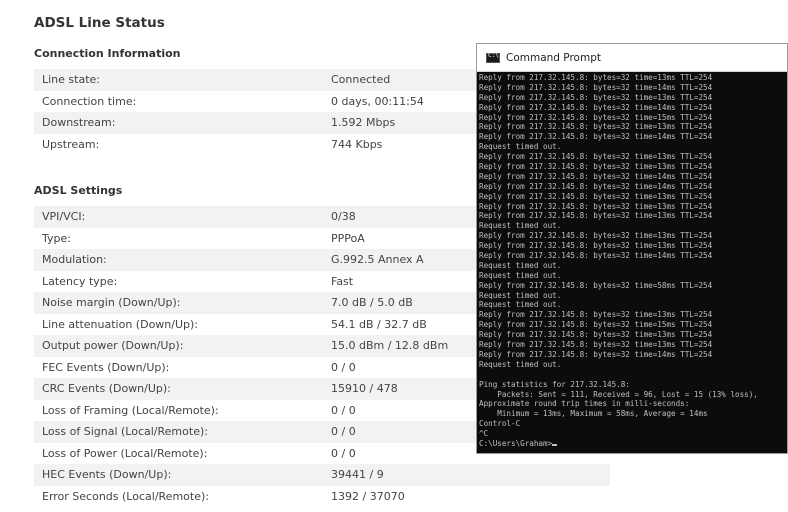 The image size is (788, 512). I want to click on terminal-icon, so click(493, 57).